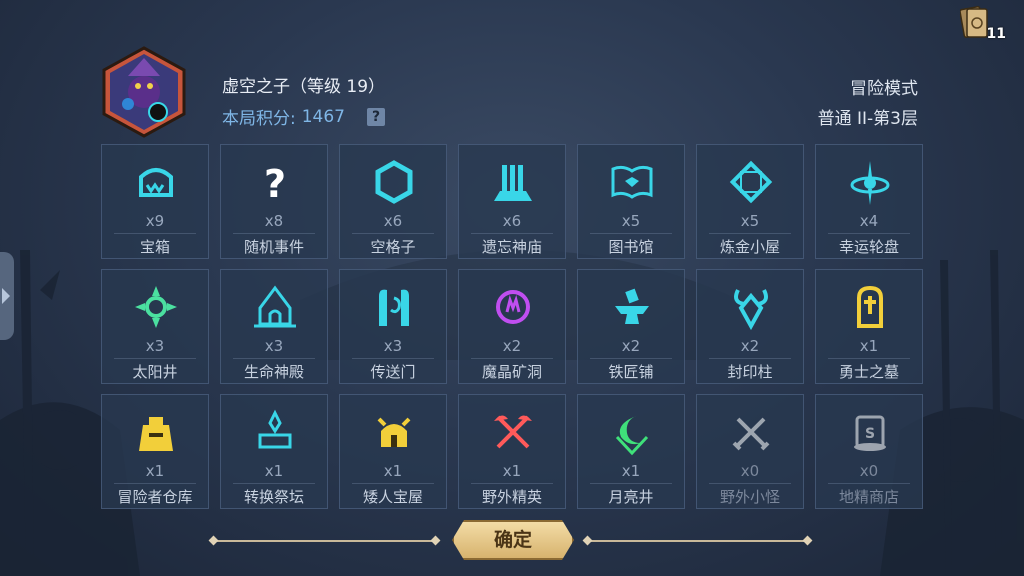 This screenshot has height=576, width=1024. What do you see at coordinates (259, 119) in the screenshot?
I see `score-label: 本局积分:` at bounding box center [259, 119].